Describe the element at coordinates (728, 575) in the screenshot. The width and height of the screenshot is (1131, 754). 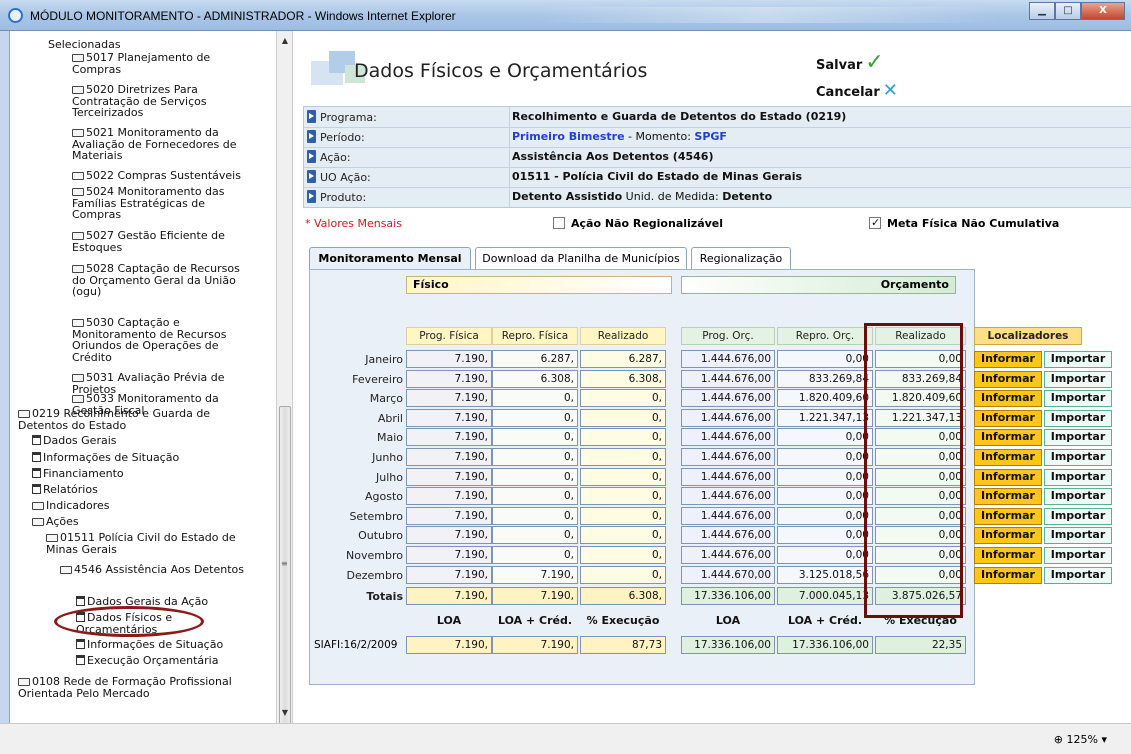
I see `table-cell-input: 1.444.670,00` at that location.